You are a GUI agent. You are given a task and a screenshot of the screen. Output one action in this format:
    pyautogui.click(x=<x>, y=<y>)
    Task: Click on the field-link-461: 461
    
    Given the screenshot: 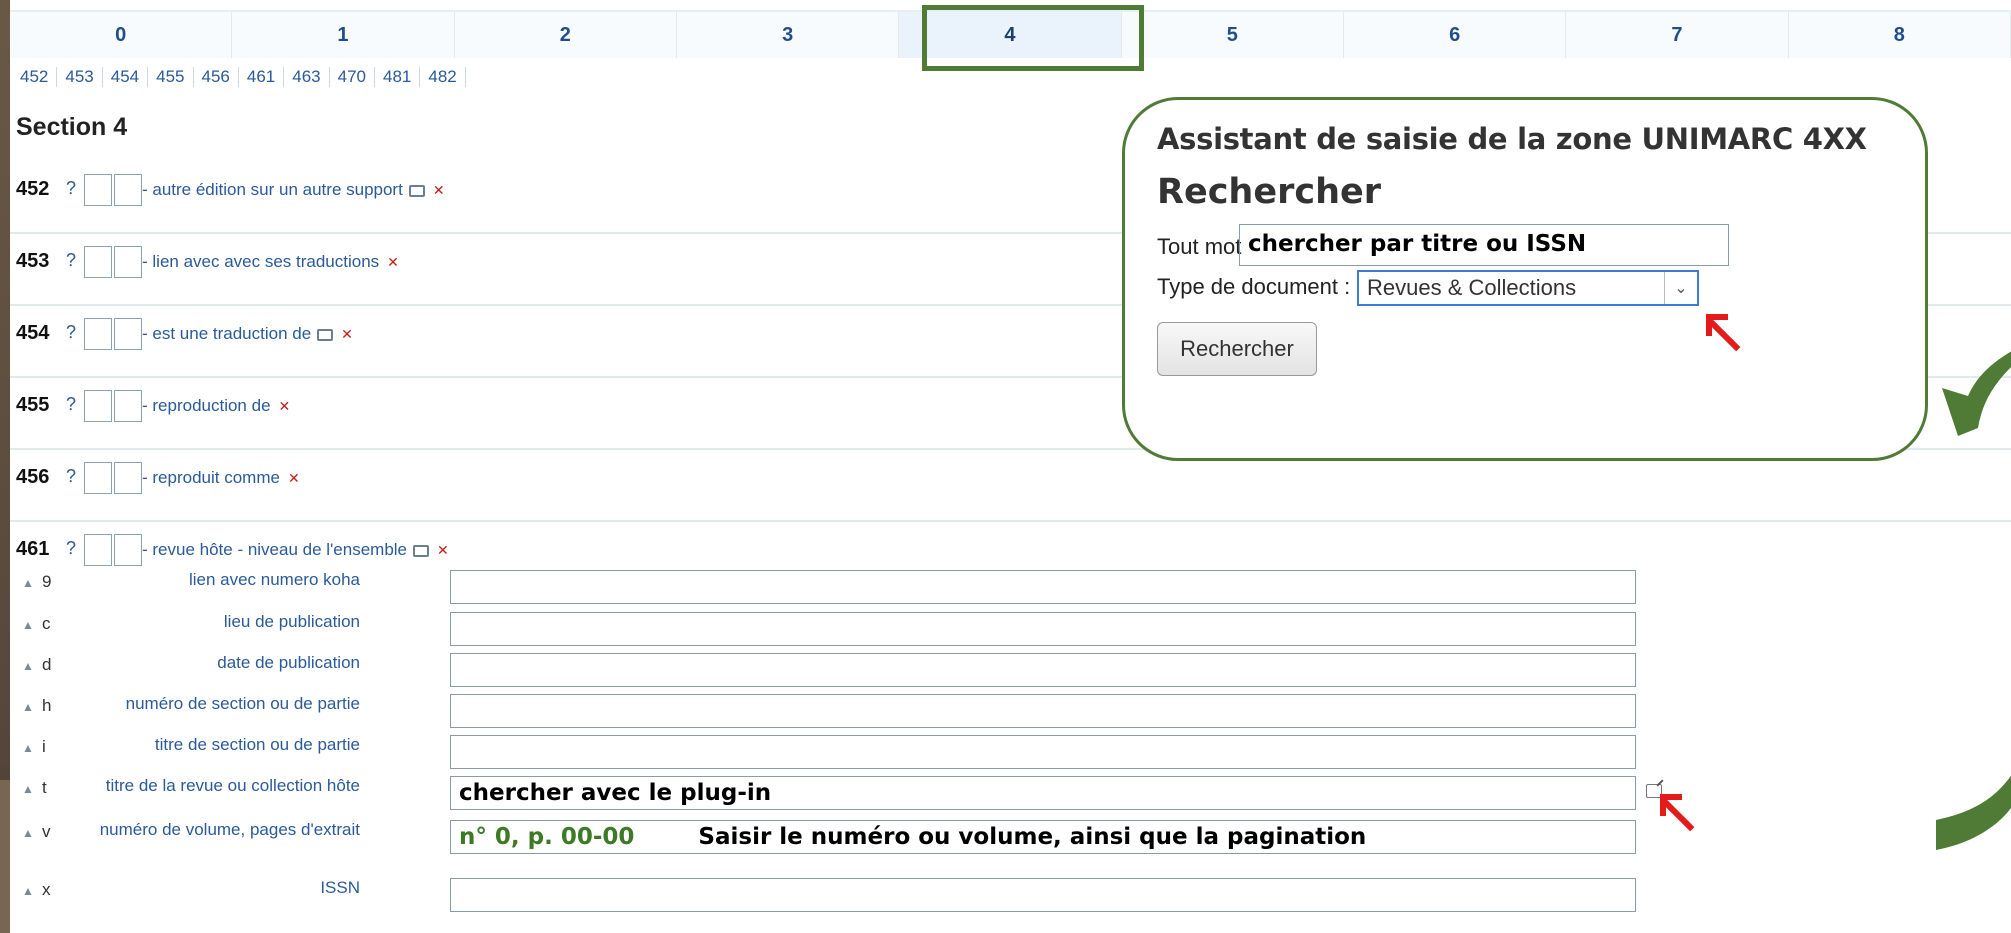 What is the action you would take?
    pyautogui.click(x=262, y=77)
    